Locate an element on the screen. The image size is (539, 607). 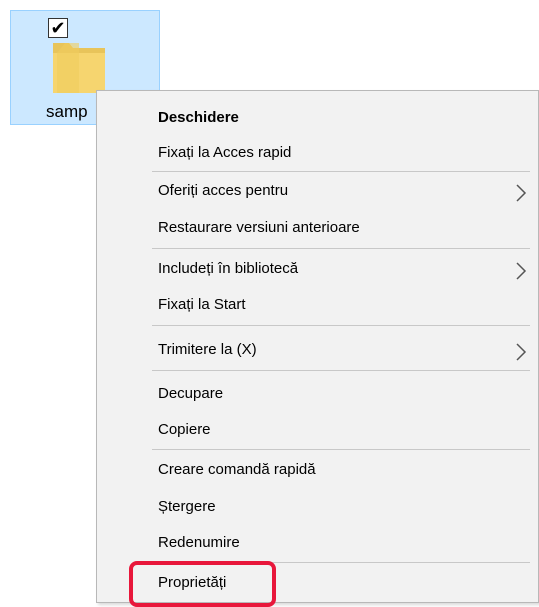
menu-item-label: Ștergere is located at coordinates (187, 506).